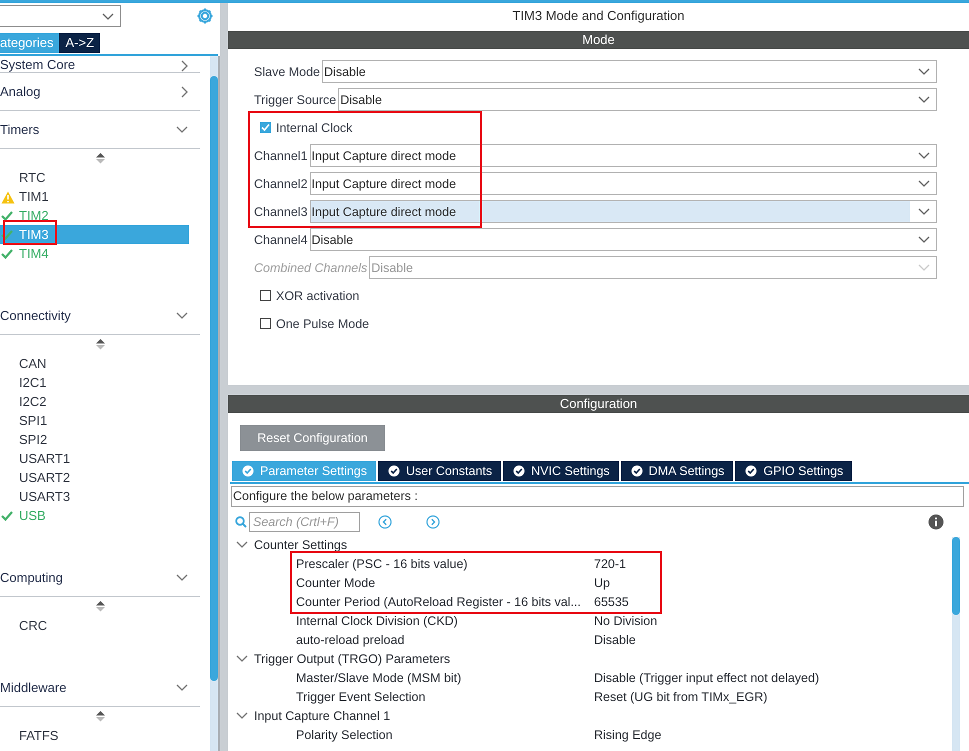  What do you see at coordinates (100, 130) in the screenshot?
I see `category-header: Timers` at bounding box center [100, 130].